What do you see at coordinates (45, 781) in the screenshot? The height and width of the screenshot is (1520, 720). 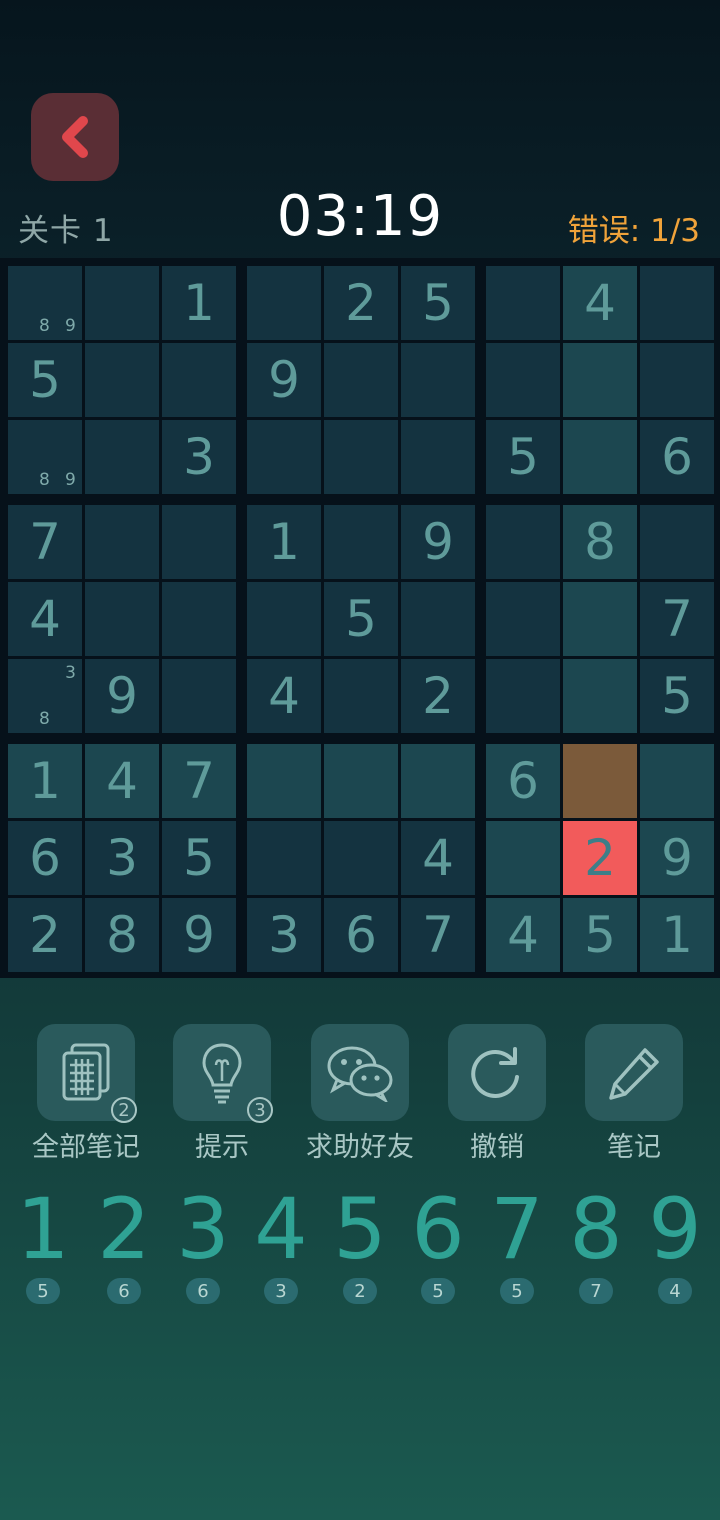 I see `cell-r7-c1: 1` at bounding box center [45, 781].